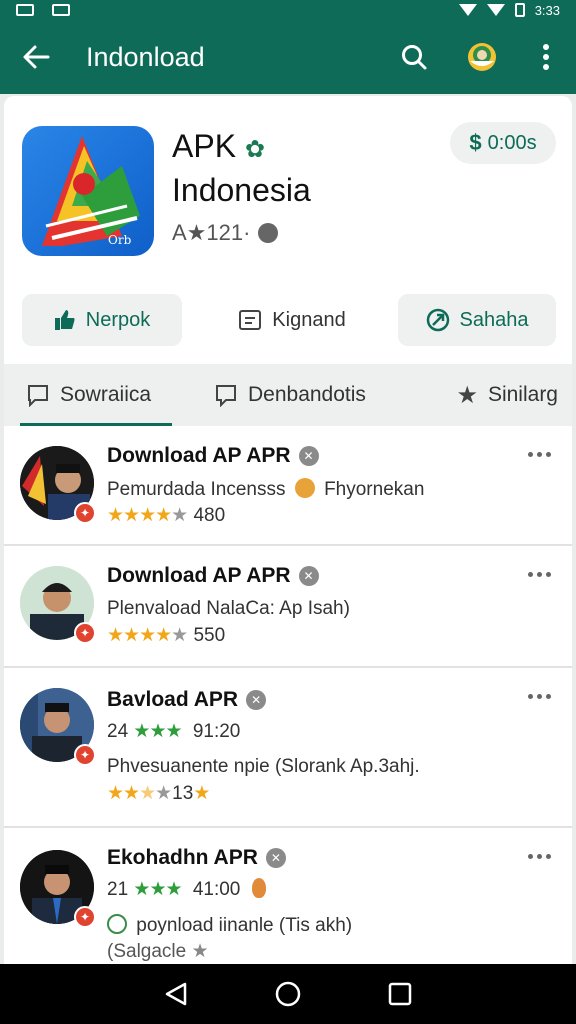 The width and height of the screenshot is (576, 1024). What do you see at coordinates (255, 149) in the screenshot?
I see `app-badge-icon: ✿` at bounding box center [255, 149].